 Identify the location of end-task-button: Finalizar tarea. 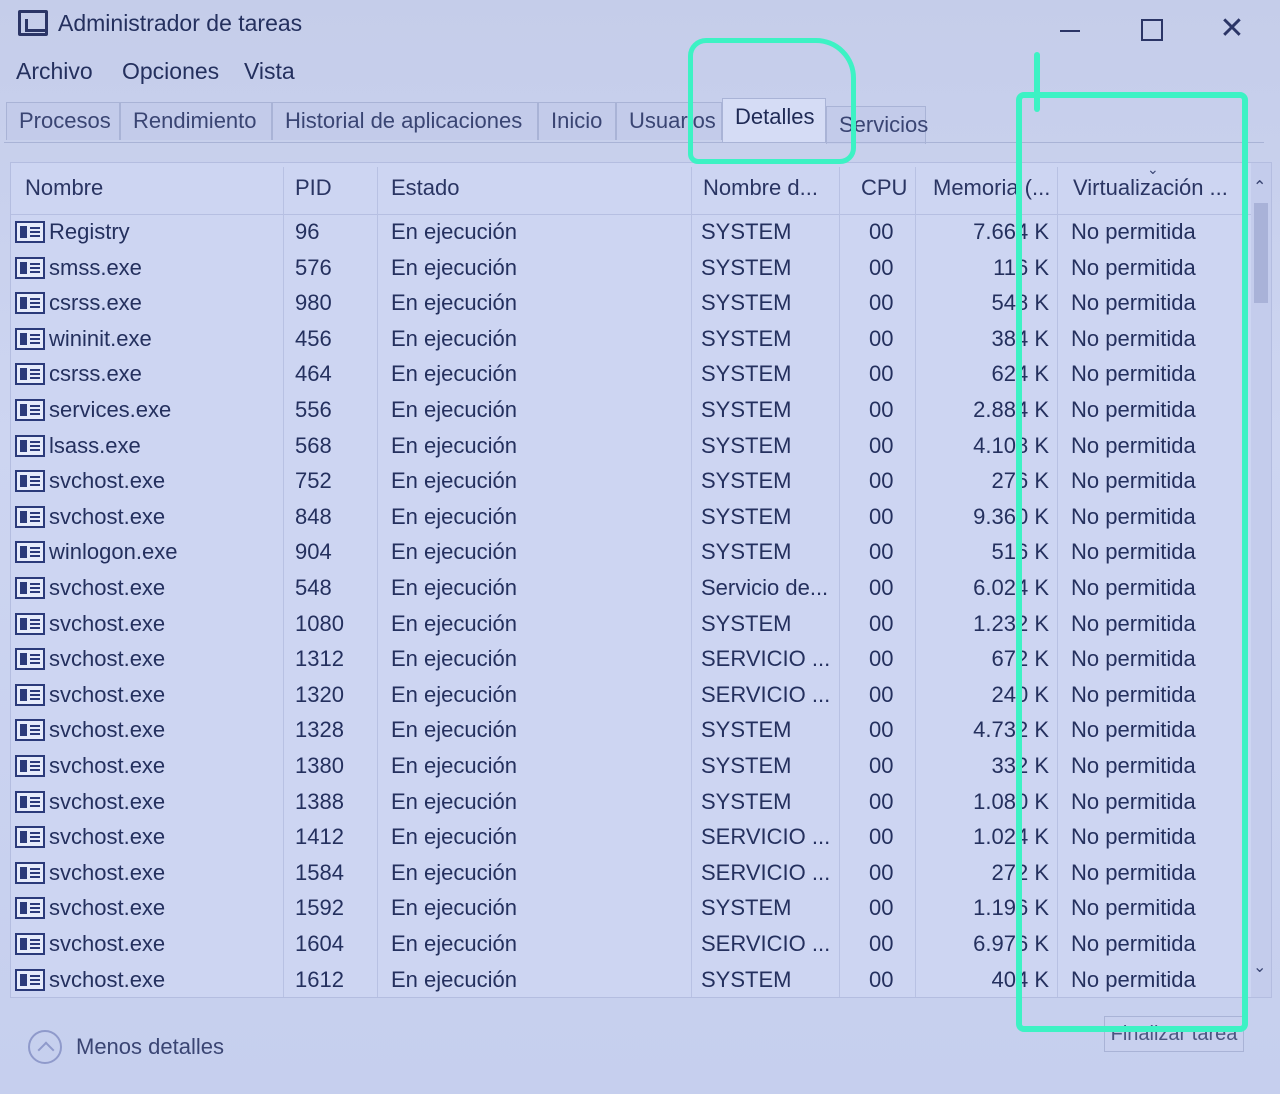
(1174, 1034).